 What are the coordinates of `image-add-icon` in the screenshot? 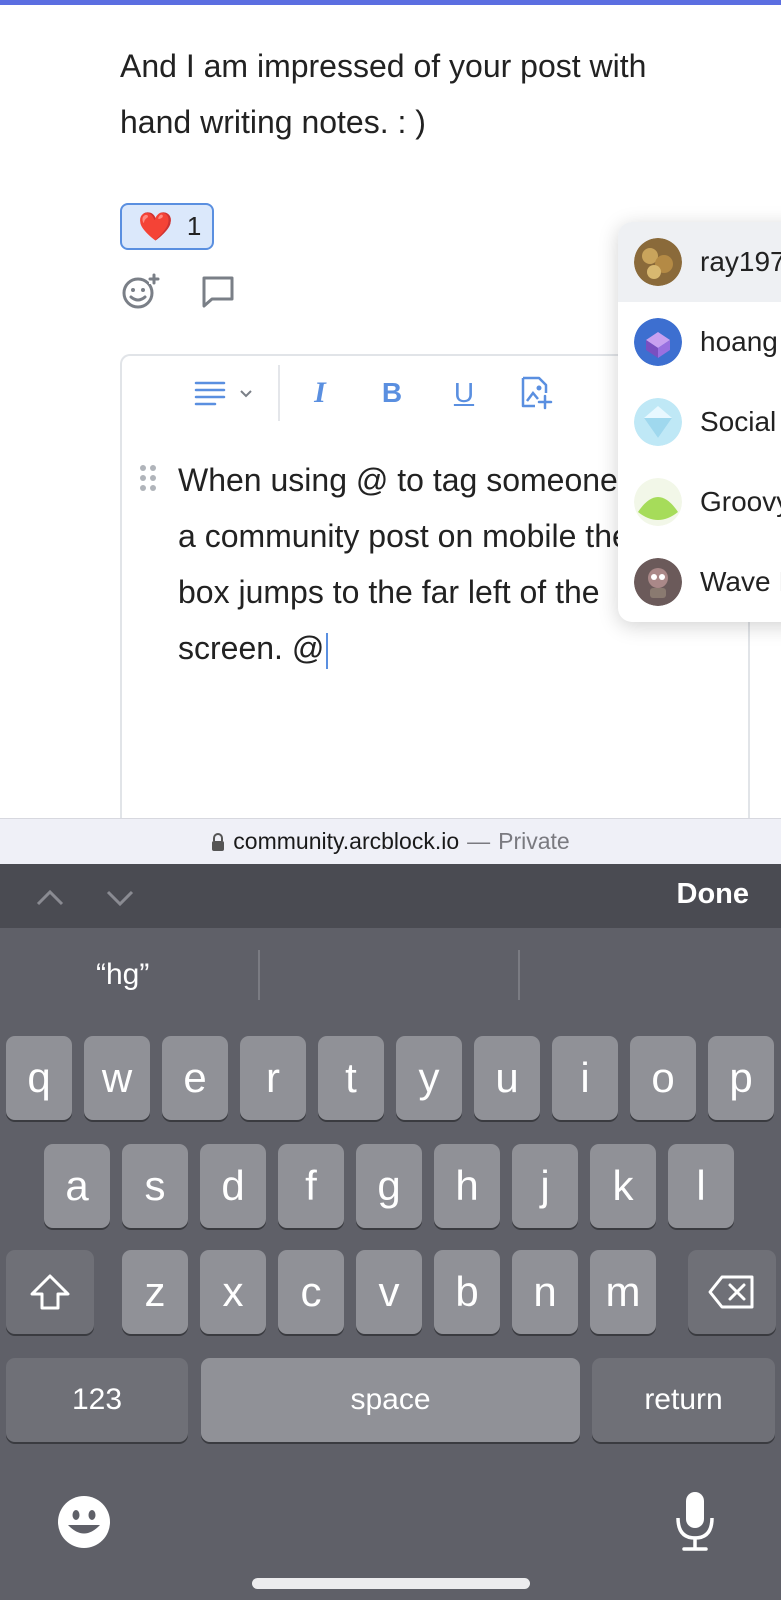 It's located at (537, 393).